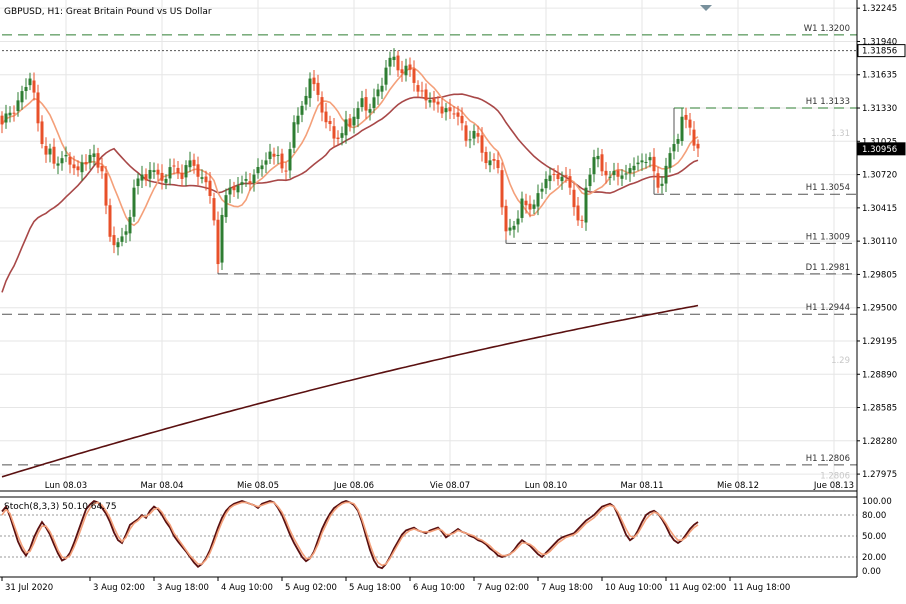 Image resolution: width=906 pixels, height=604 pixels. I want to click on price-tick-label: 1.29805, so click(879, 275).